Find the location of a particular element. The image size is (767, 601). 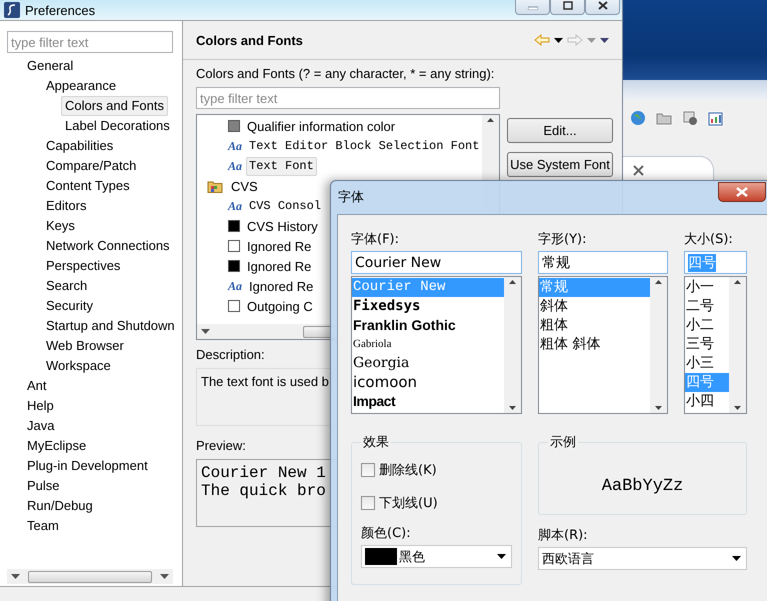

field-label: 大小(S): is located at coordinates (709, 240).